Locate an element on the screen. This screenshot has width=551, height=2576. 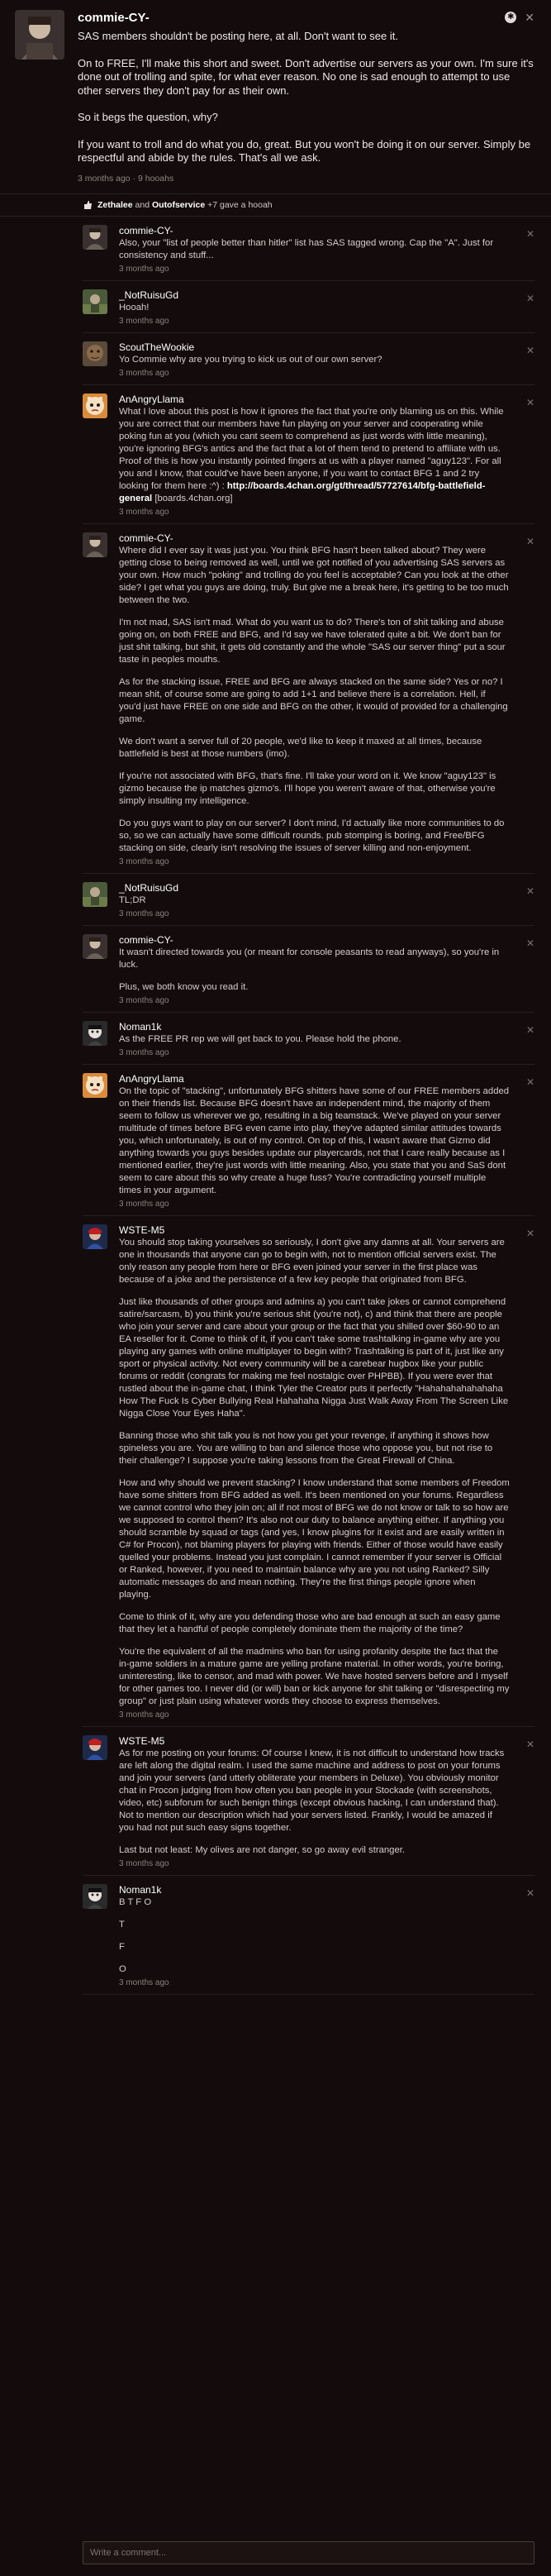
op-author: commie-CY- is located at coordinates (307, 18).